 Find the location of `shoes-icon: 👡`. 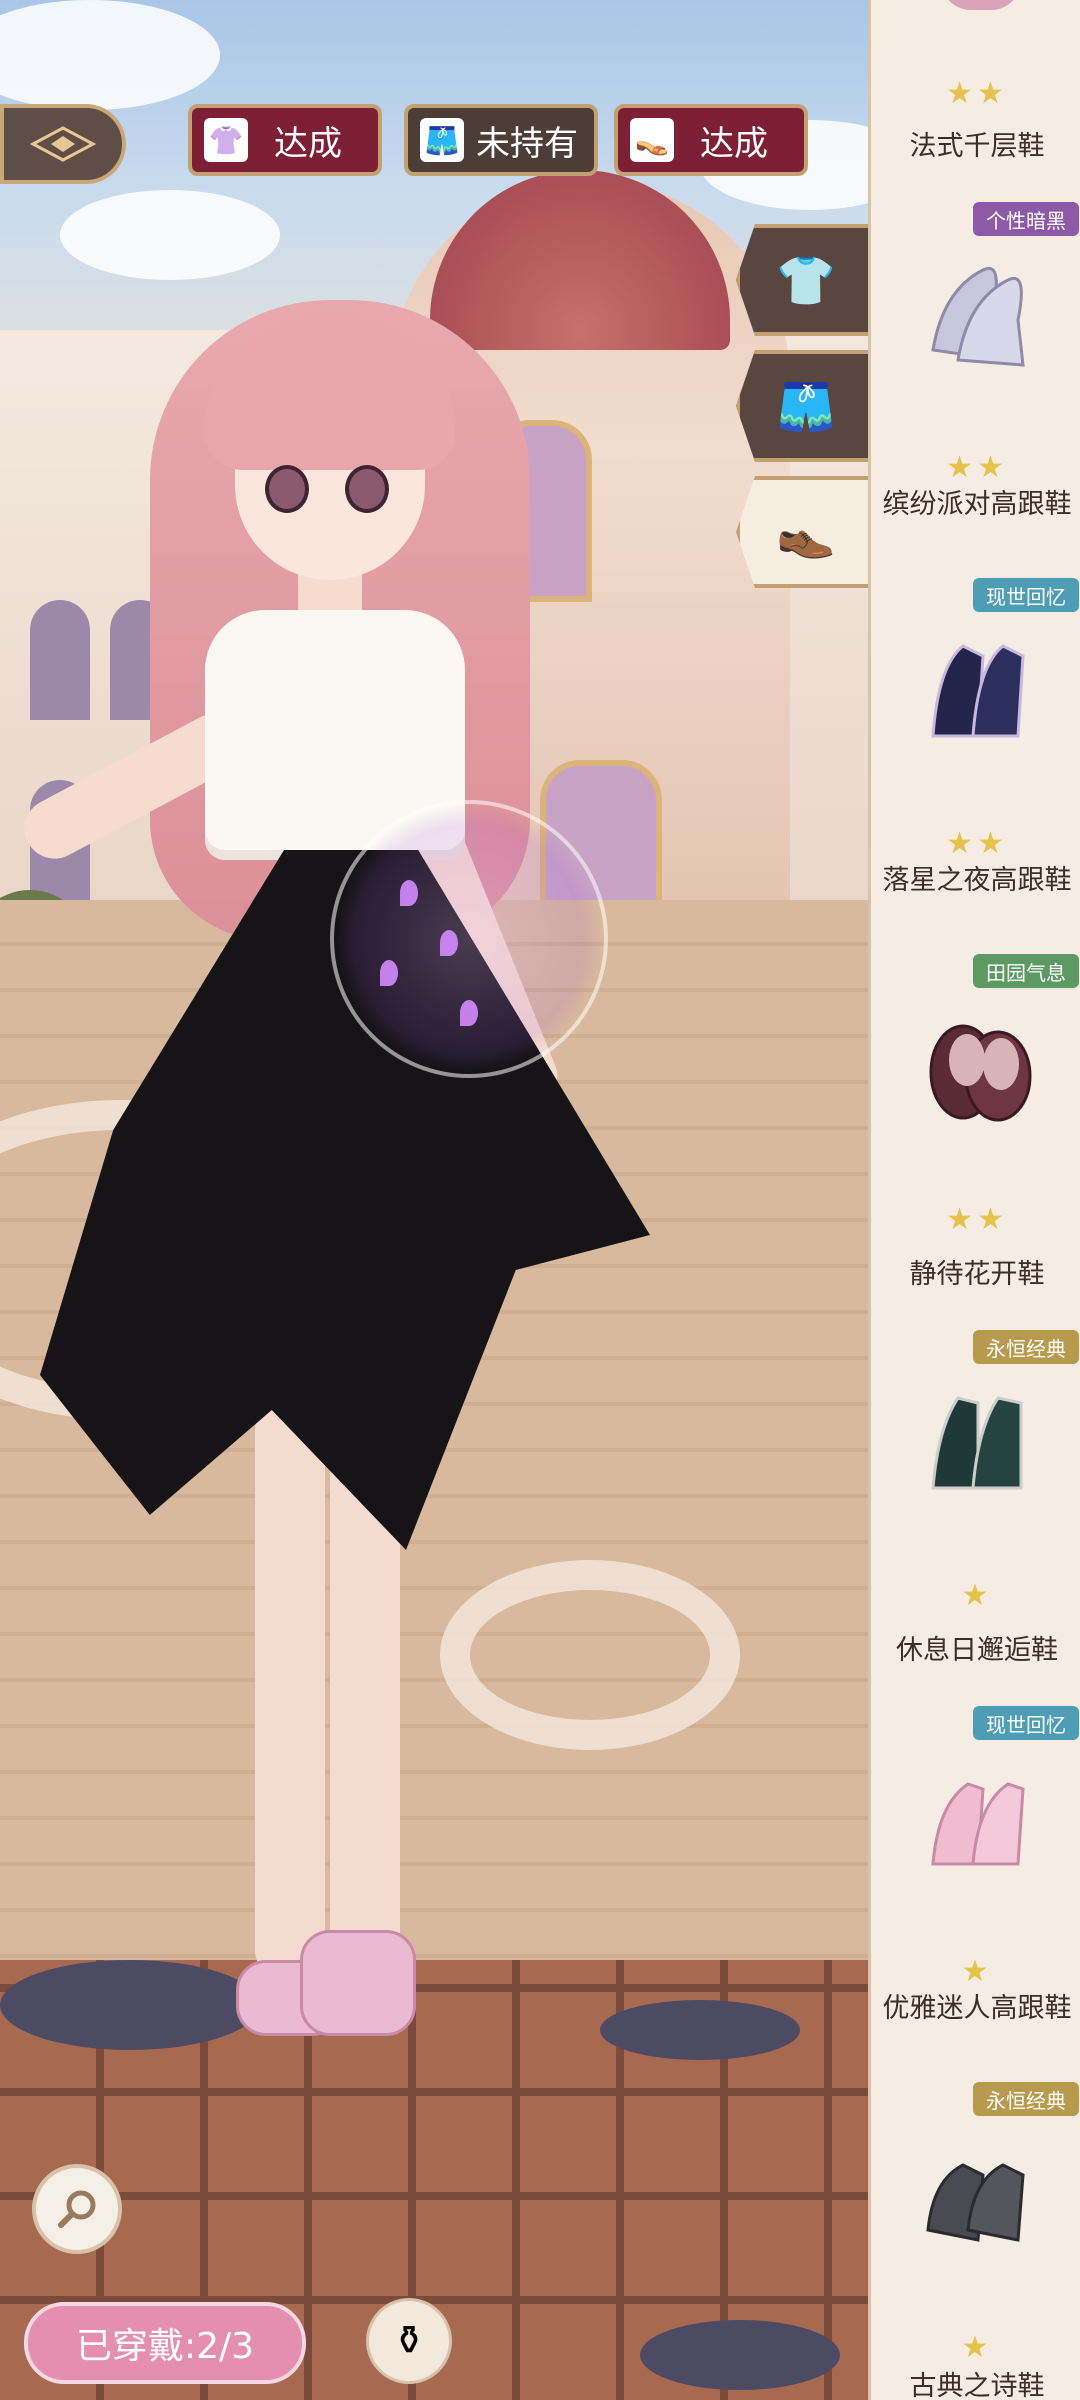

shoes-icon: 👡 is located at coordinates (652, 140).